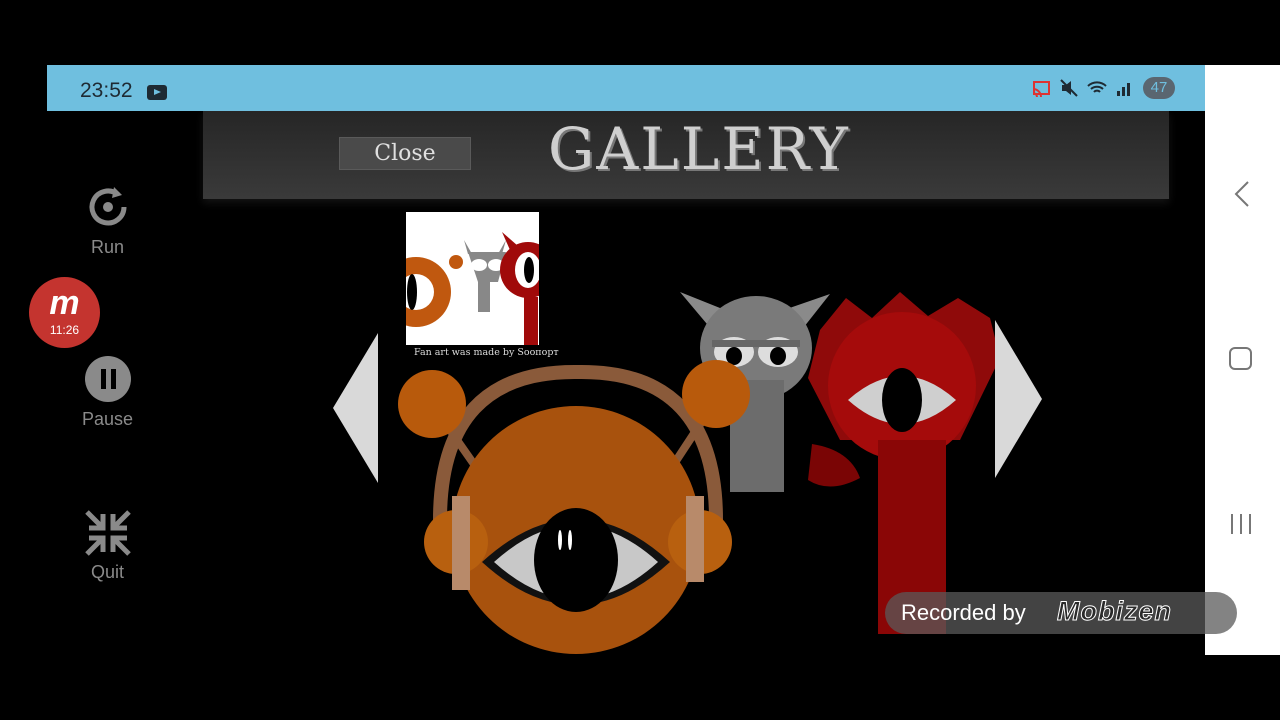 The image size is (1280, 720). What do you see at coordinates (1241, 524) in the screenshot?
I see `recent-apps-icon` at bounding box center [1241, 524].